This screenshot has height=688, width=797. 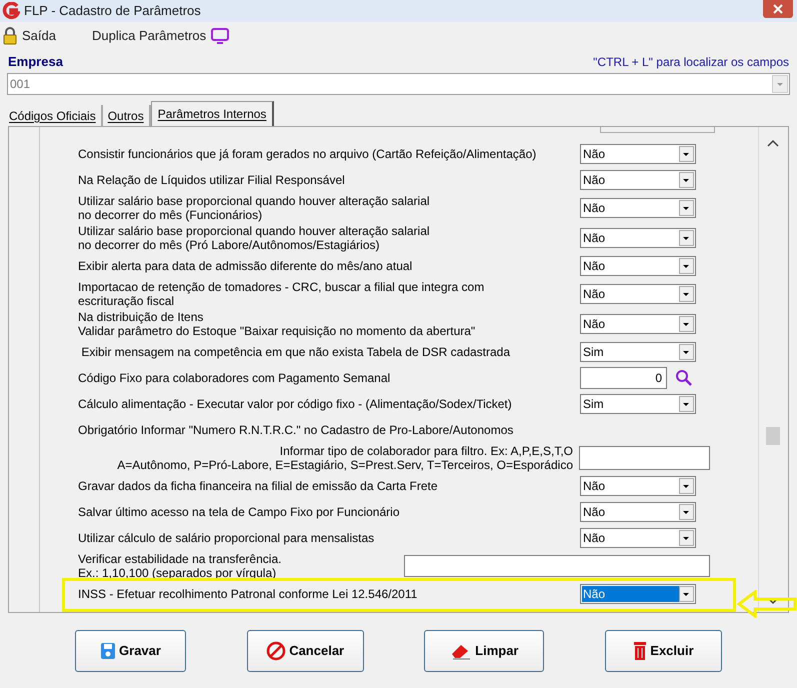 What do you see at coordinates (227, 538) in the screenshot?
I see `parameter-label: Utilizar cálculo de salário proporcional para mensalistas` at bounding box center [227, 538].